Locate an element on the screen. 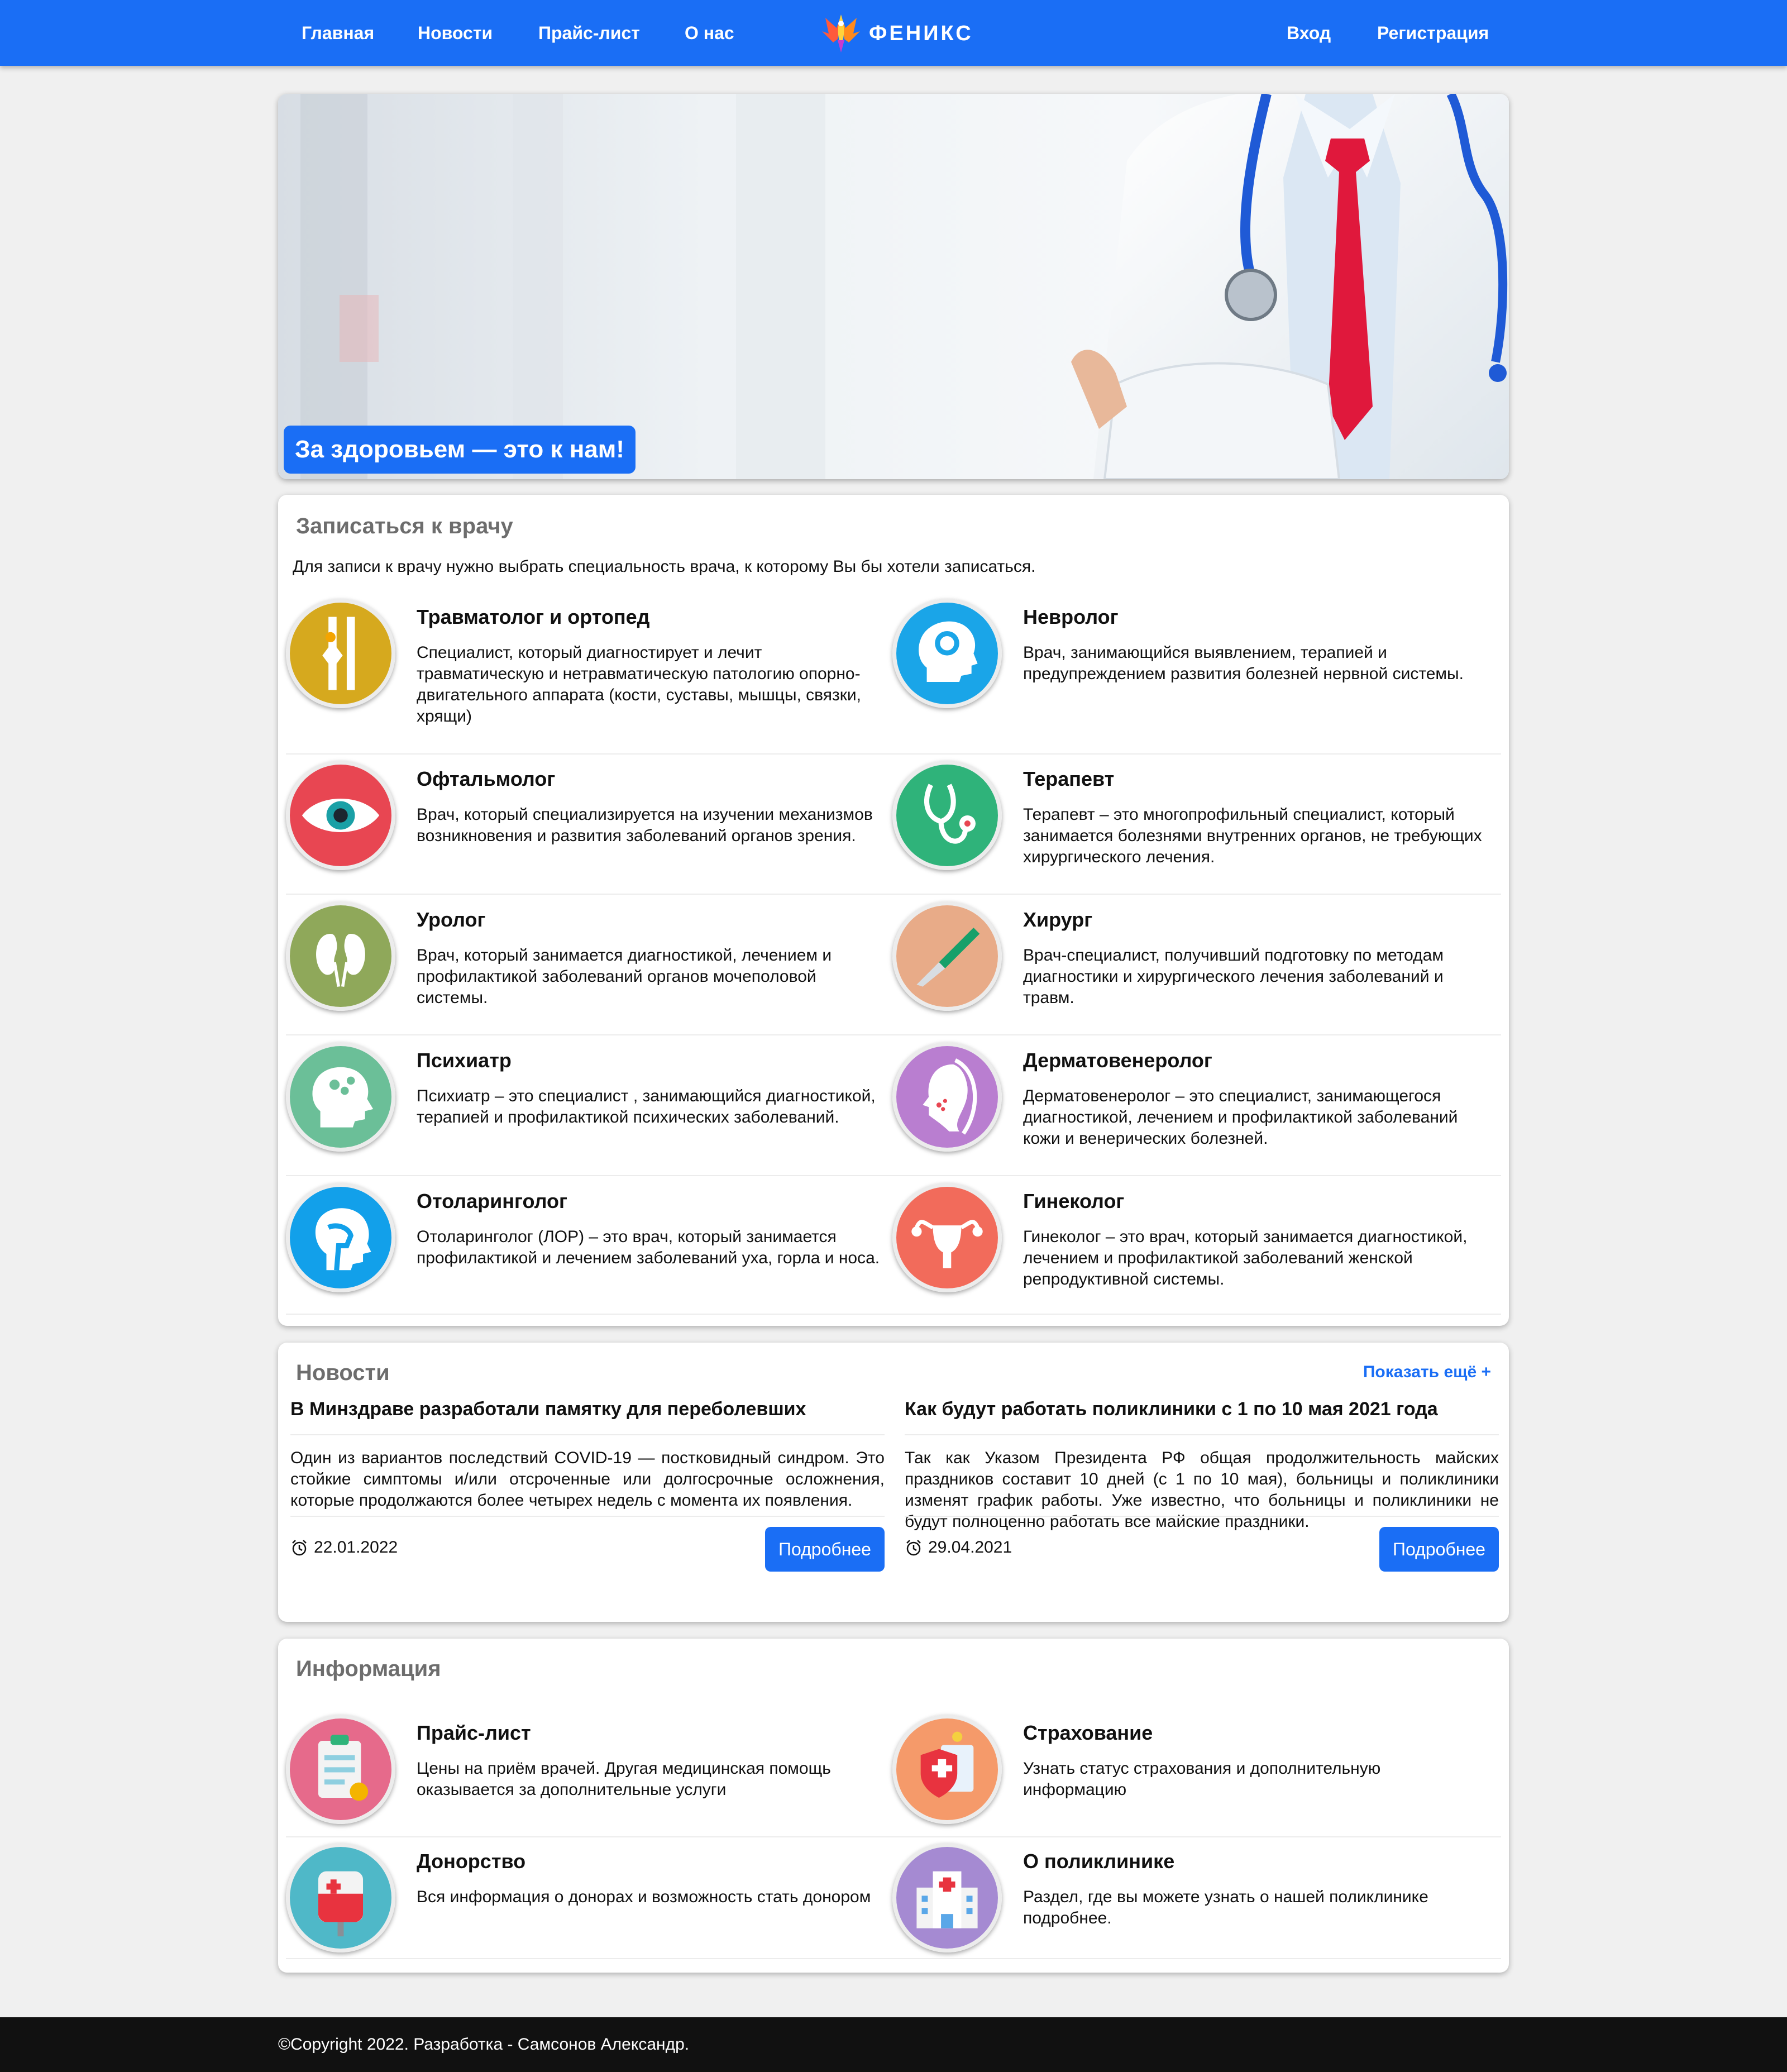 The height and width of the screenshot is (2072, 1787). show-more-news-link: Показать ещё + is located at coordinates (1427, 1372).